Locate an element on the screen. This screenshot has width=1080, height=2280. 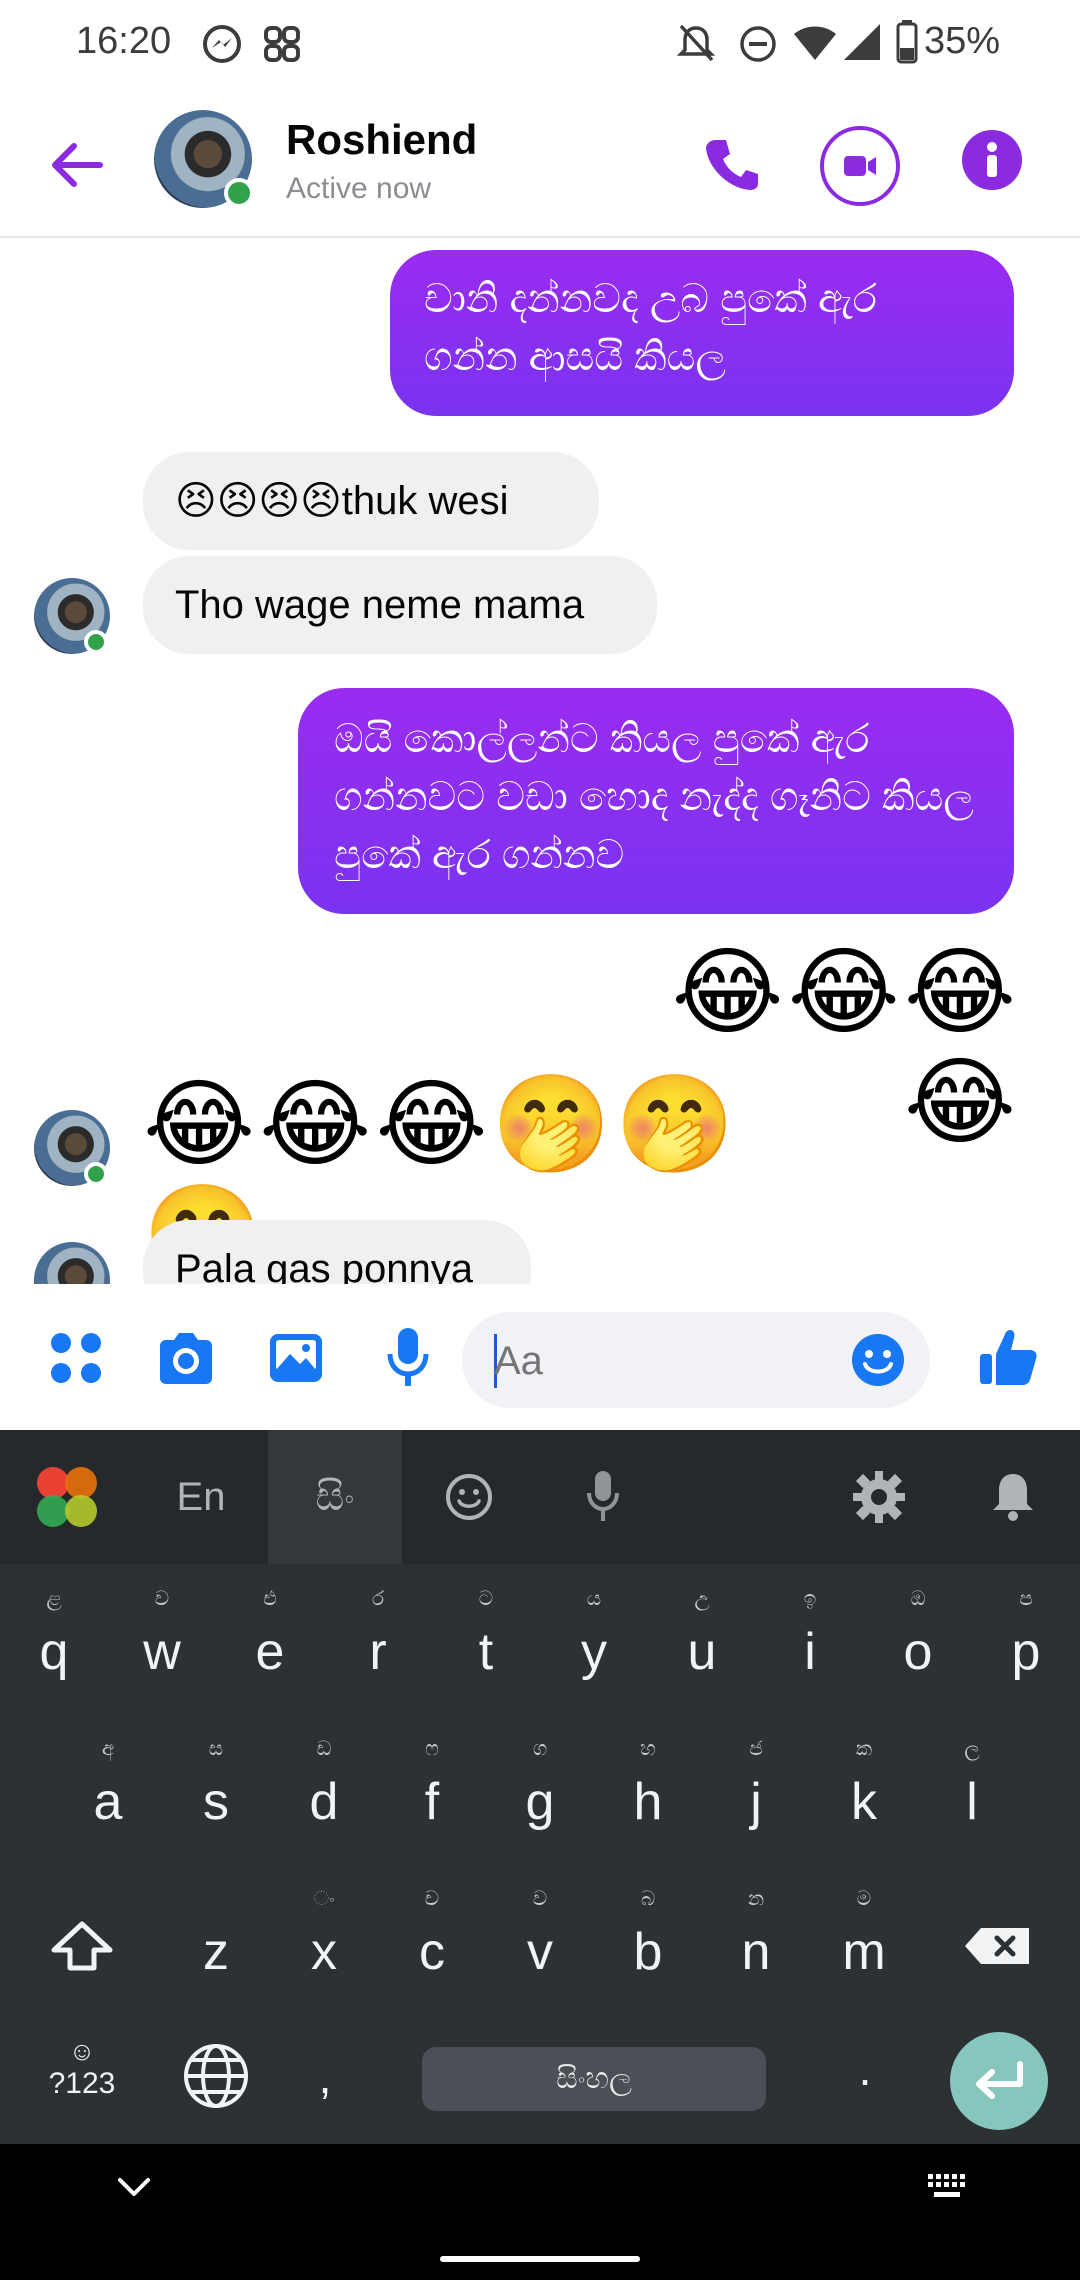
key-label: q is located at coordinates (54, 1652).